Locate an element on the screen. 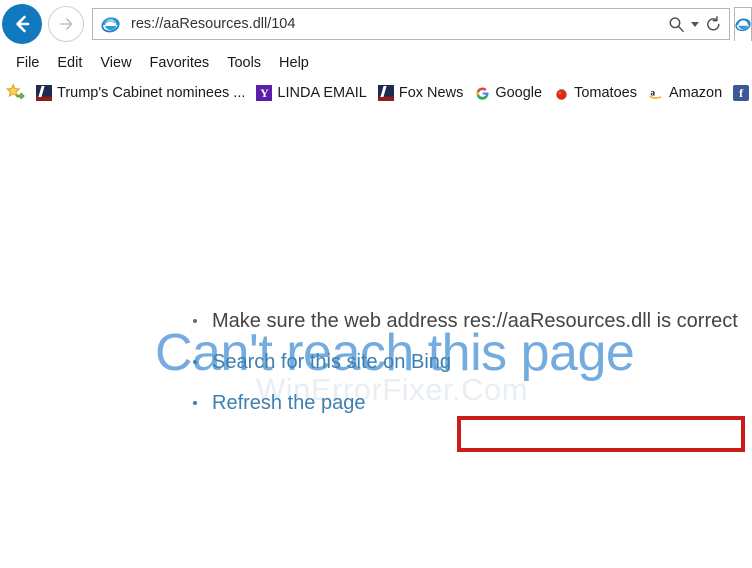  facebook-icon: f is located at coordinates (741, 93).